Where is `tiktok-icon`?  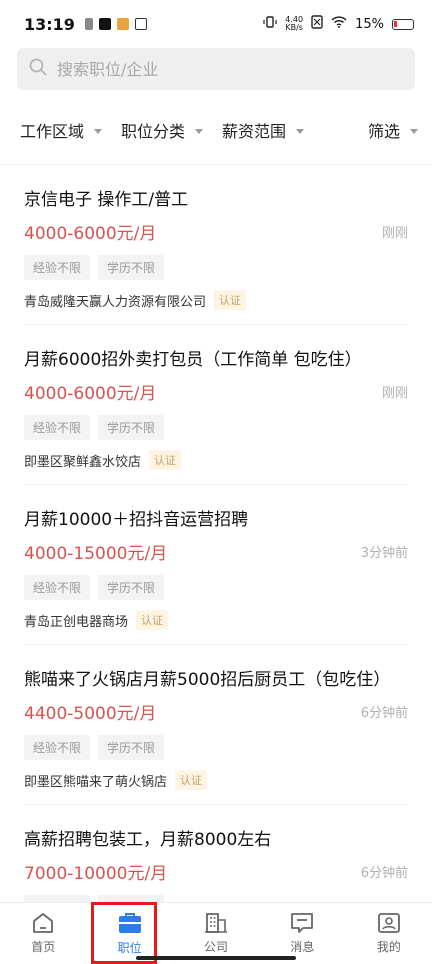
tiktok-icon is located at coordinates (104, 24).